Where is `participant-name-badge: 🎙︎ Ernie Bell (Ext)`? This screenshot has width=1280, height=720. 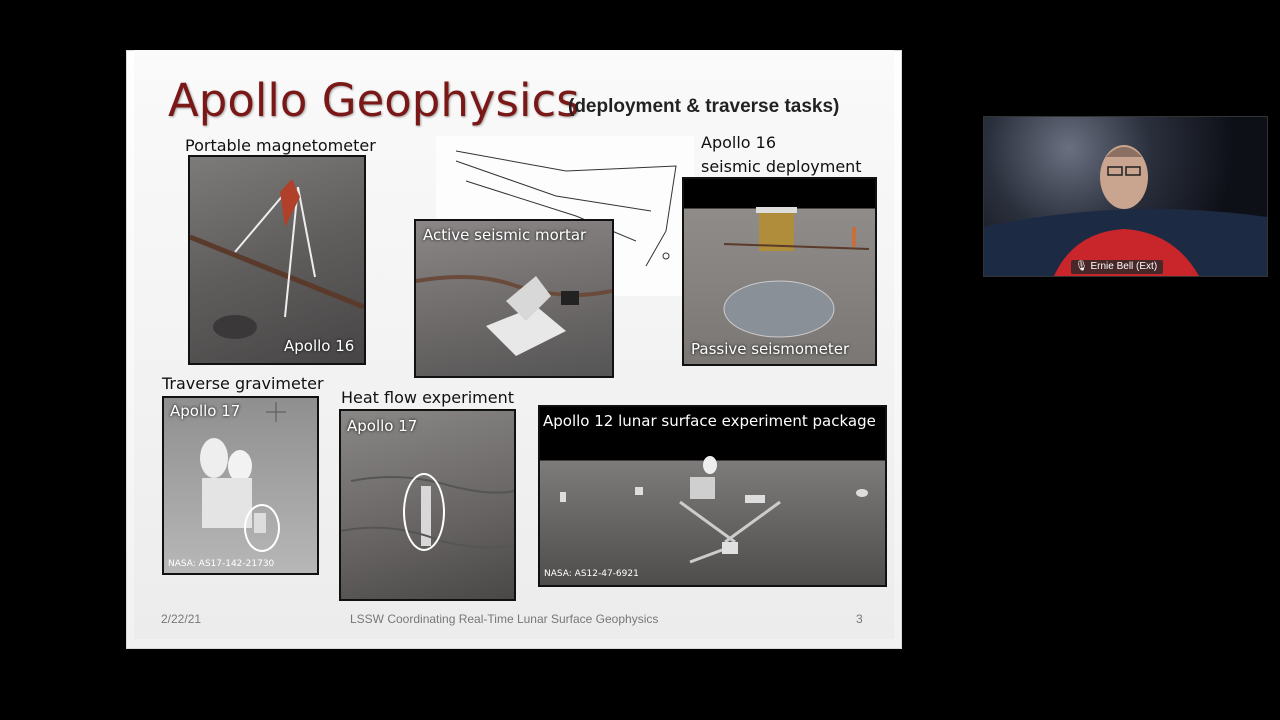
participant-name-badge: 🎙︎ Ernie Bell (Ext) is located at coordinates (1117, 267).